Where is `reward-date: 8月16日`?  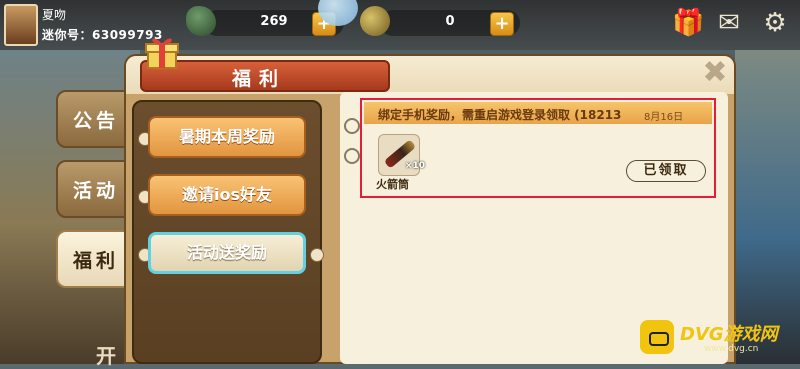
reward-date: 8月16日 is located at coordinates (664, 117).